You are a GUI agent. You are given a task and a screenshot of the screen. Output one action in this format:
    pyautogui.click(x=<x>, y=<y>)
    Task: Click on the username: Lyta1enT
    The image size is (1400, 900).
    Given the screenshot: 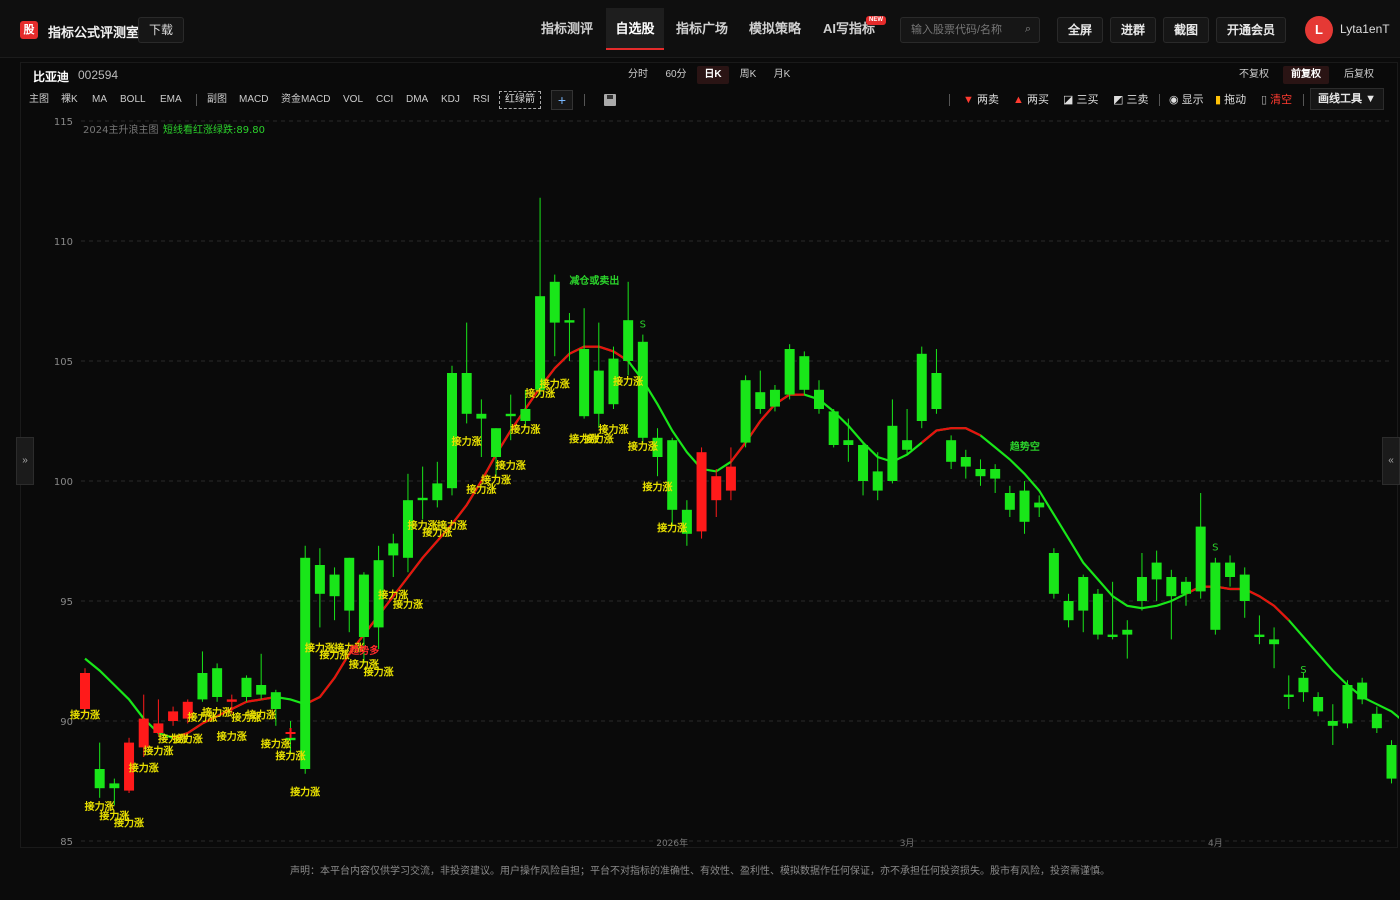 What is the action you would take?
    pyautogui.click(x=1365, y=29)
    